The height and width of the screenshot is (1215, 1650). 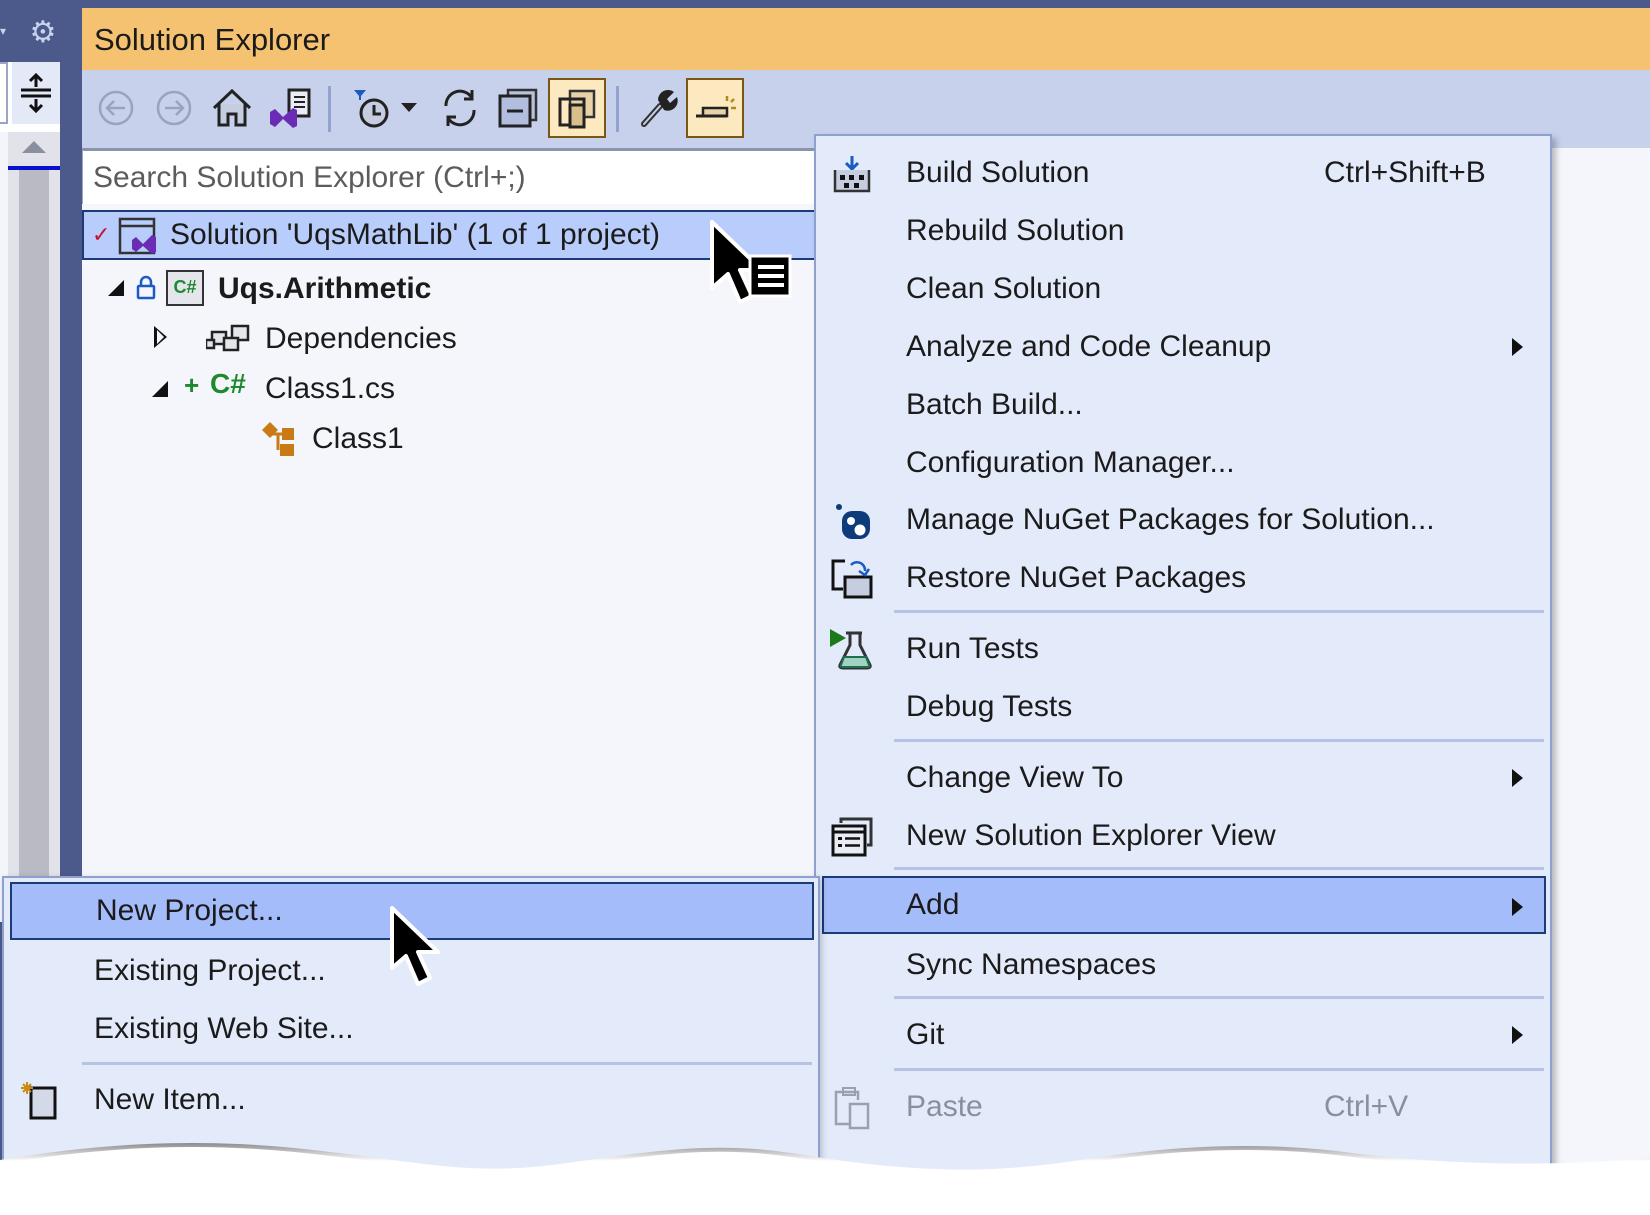 I want to click on pending-changes-filter-button, so click(x=372, y=108).